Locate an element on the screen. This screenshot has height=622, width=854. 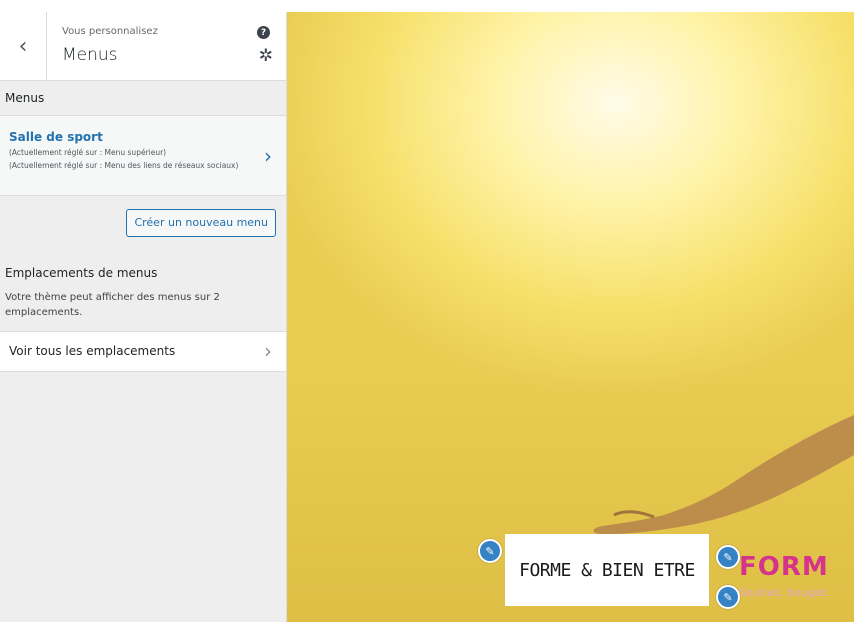
menus-section-title: Menus is located at coordinates (143, 98).